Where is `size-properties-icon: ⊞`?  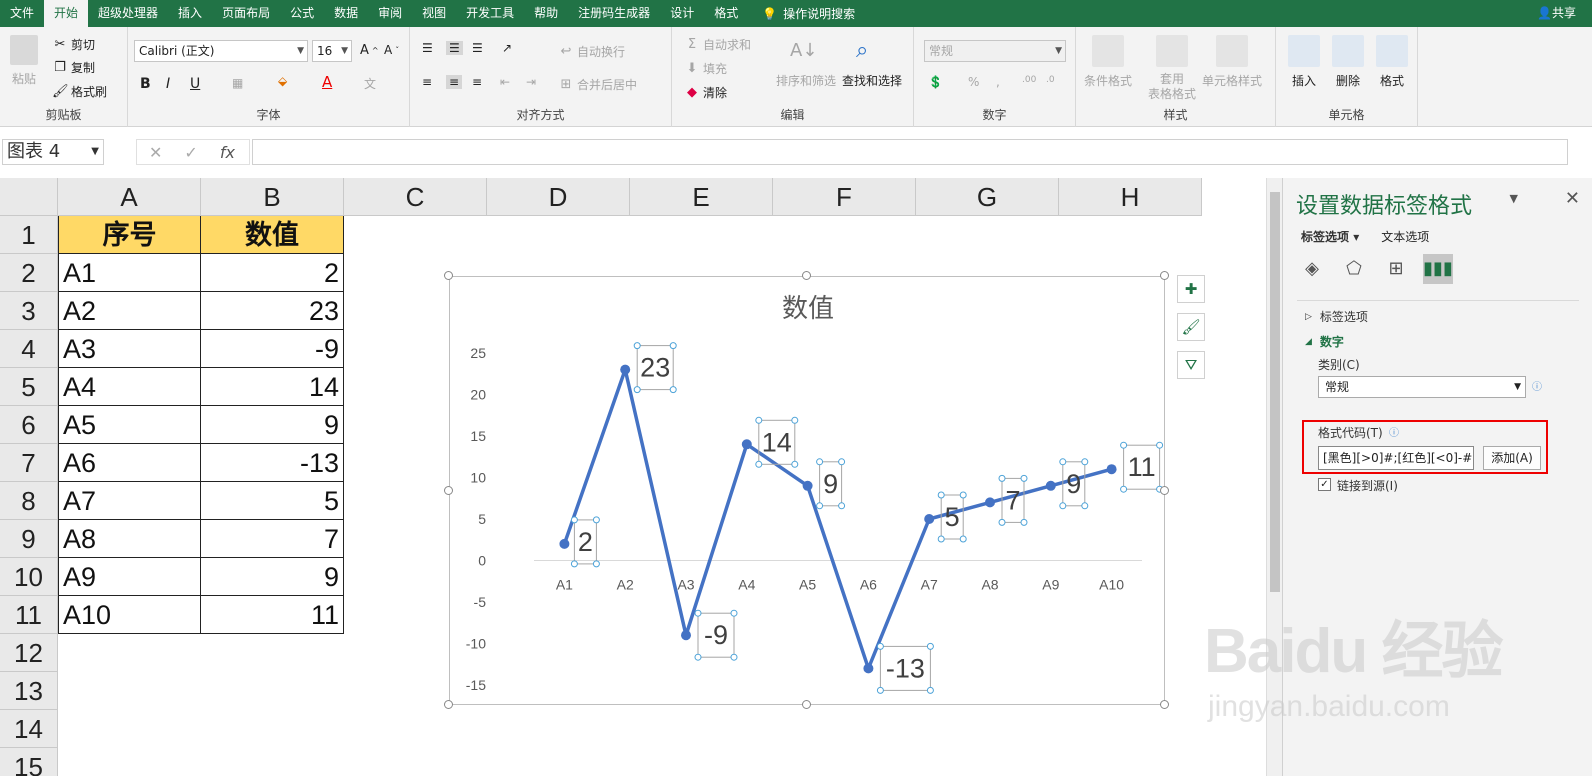
size-properties-icon: ⊞ is located at coordinates (1396, 269).